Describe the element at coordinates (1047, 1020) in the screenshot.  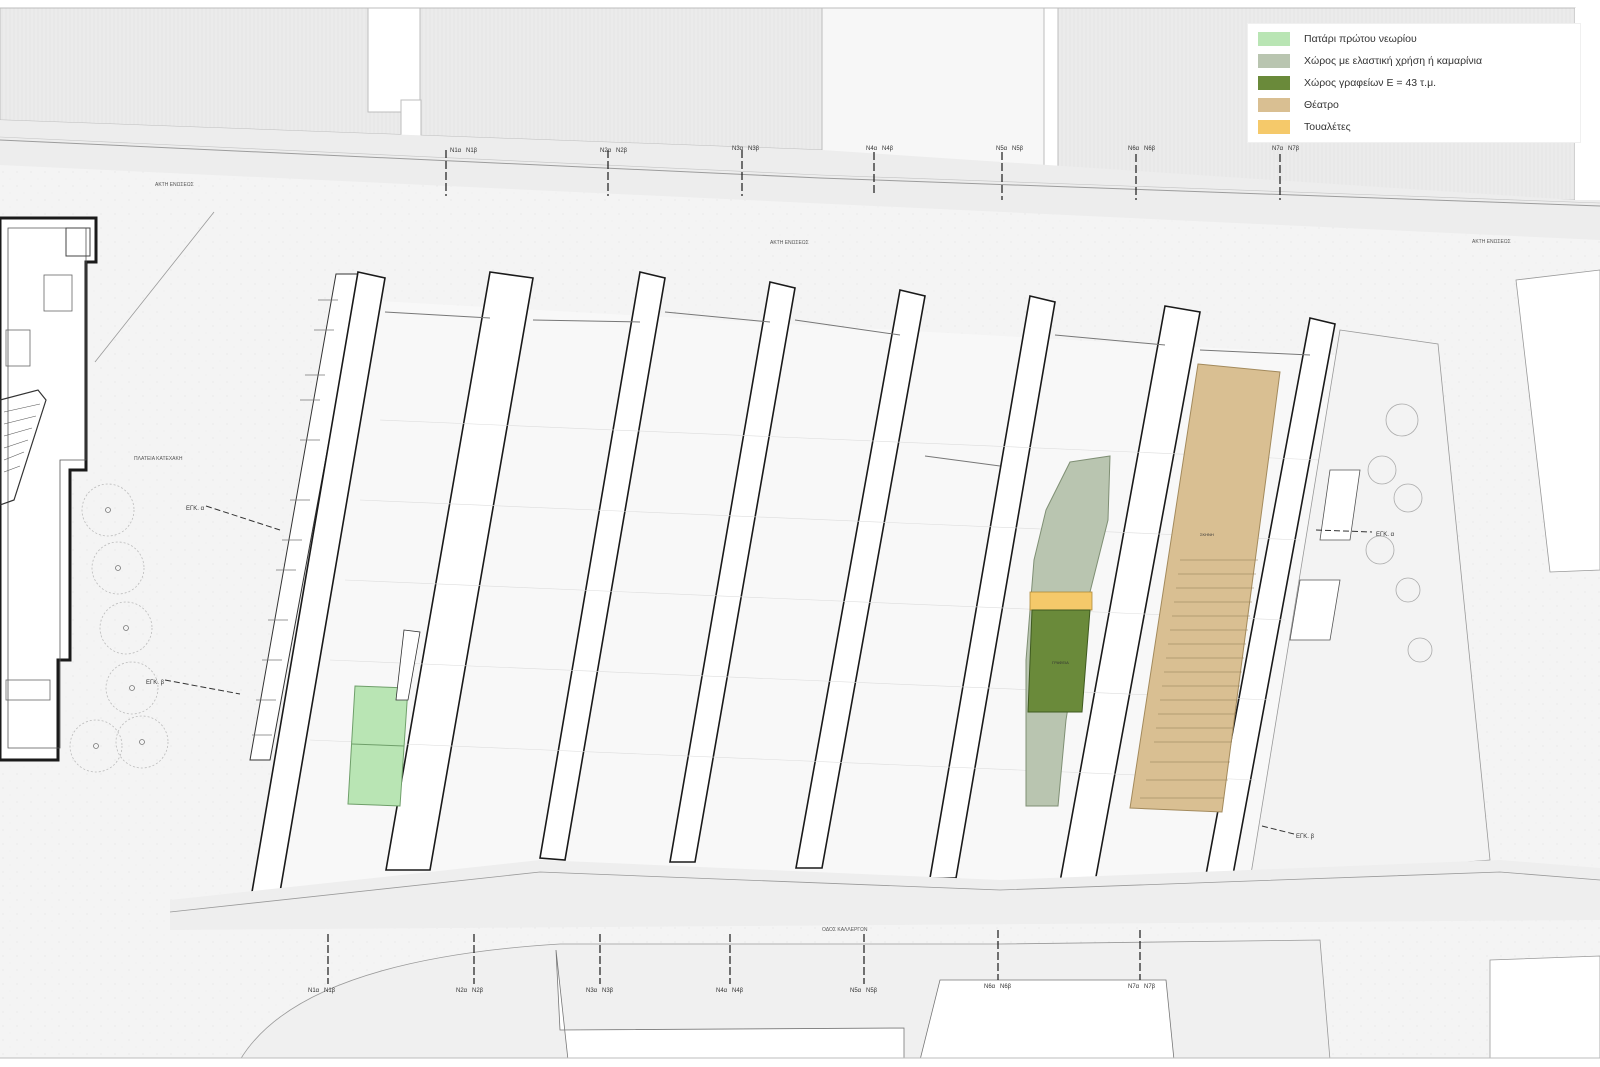
I see `south-building-b` at that location.